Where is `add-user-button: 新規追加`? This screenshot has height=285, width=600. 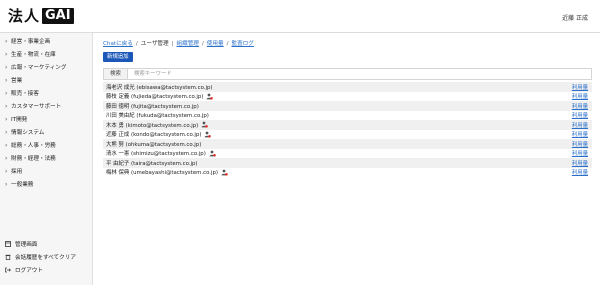 add-user-button: 新規追加 is located at coordinates (118, 57).